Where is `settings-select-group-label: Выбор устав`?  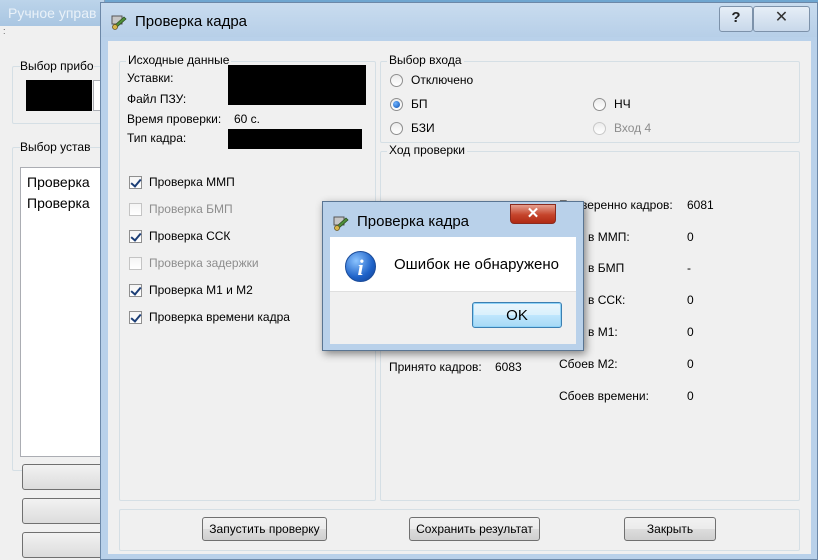 settings-select-group-label: Выбор устав is located at coordinates (55, 147).